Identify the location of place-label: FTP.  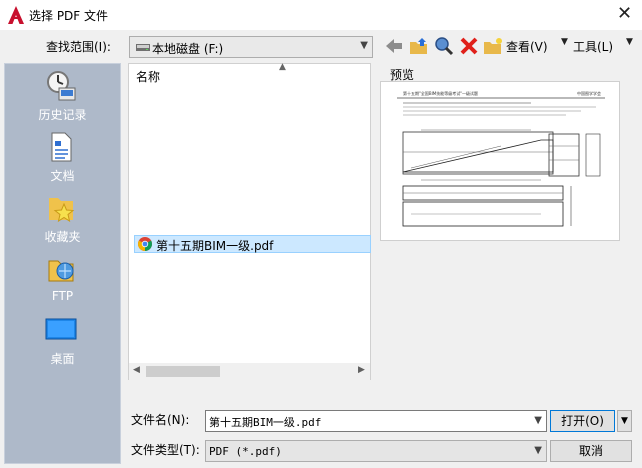
(62, 296).